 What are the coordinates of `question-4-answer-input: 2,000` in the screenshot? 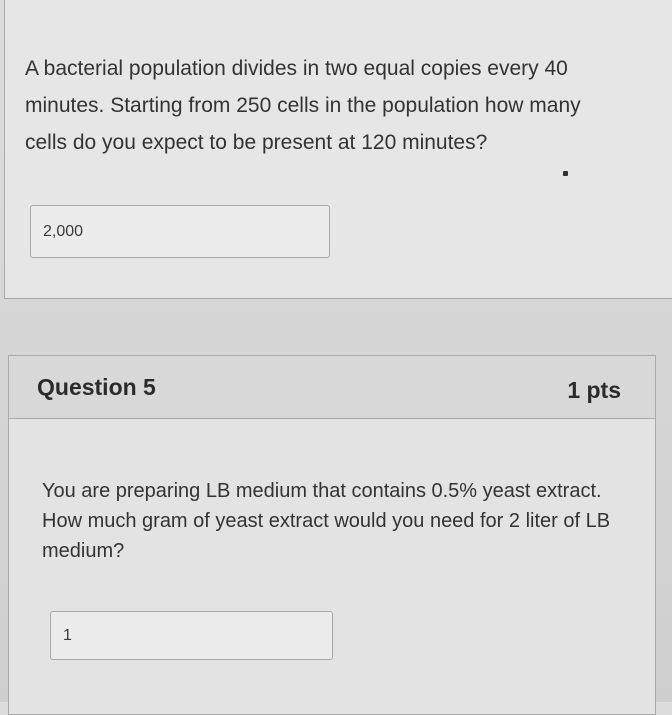 It's located at (180, 231).